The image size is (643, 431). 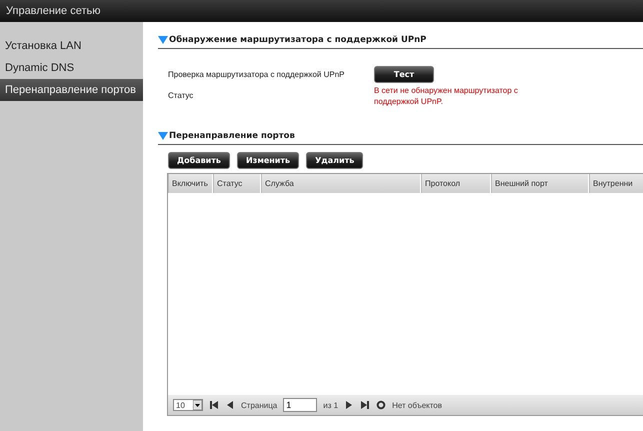 I want to click on page-count: из 1, so click(x=330, y=405).